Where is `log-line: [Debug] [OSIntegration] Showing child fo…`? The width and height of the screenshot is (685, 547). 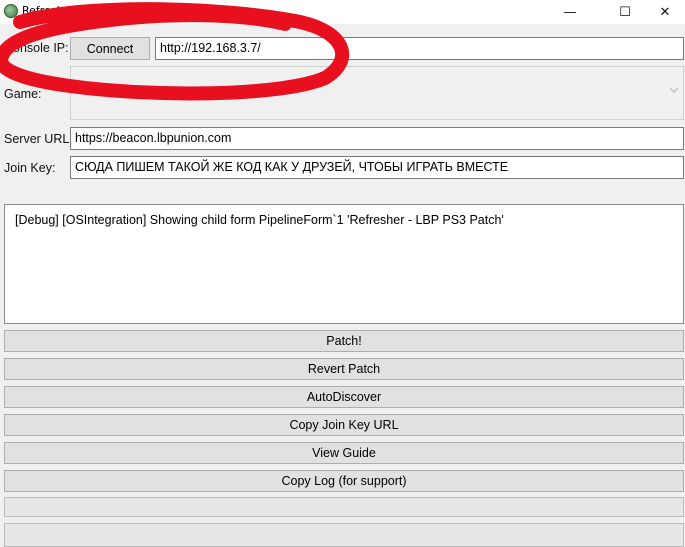
log-line: [Debug] [OSIntegration] Showing child fo… is located at coordinates (259, 220).